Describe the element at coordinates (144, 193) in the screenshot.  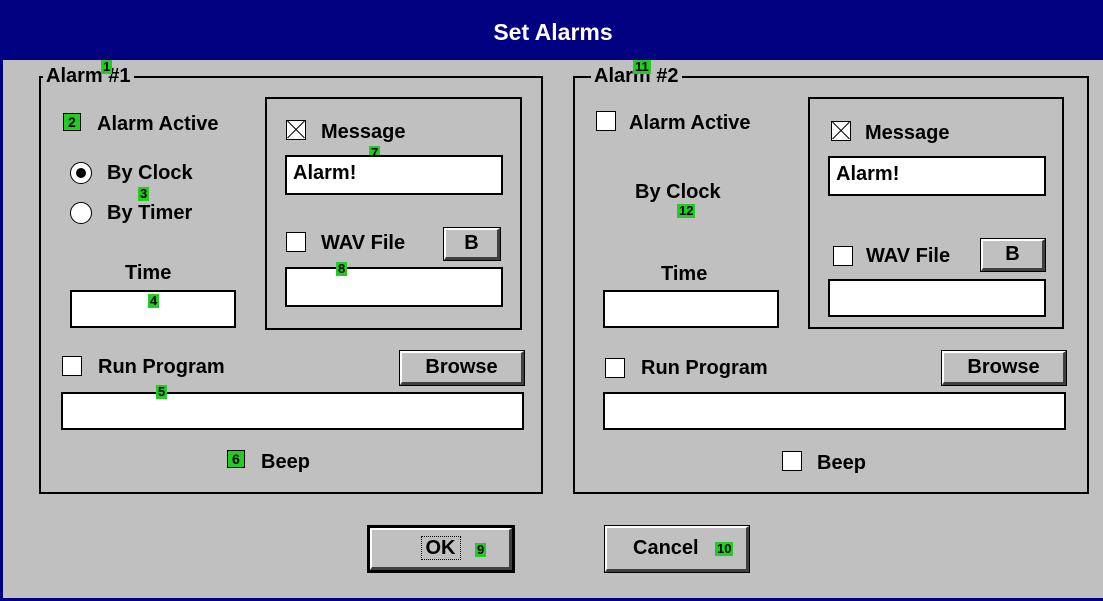
I see `marker-badge: 3` at that location.